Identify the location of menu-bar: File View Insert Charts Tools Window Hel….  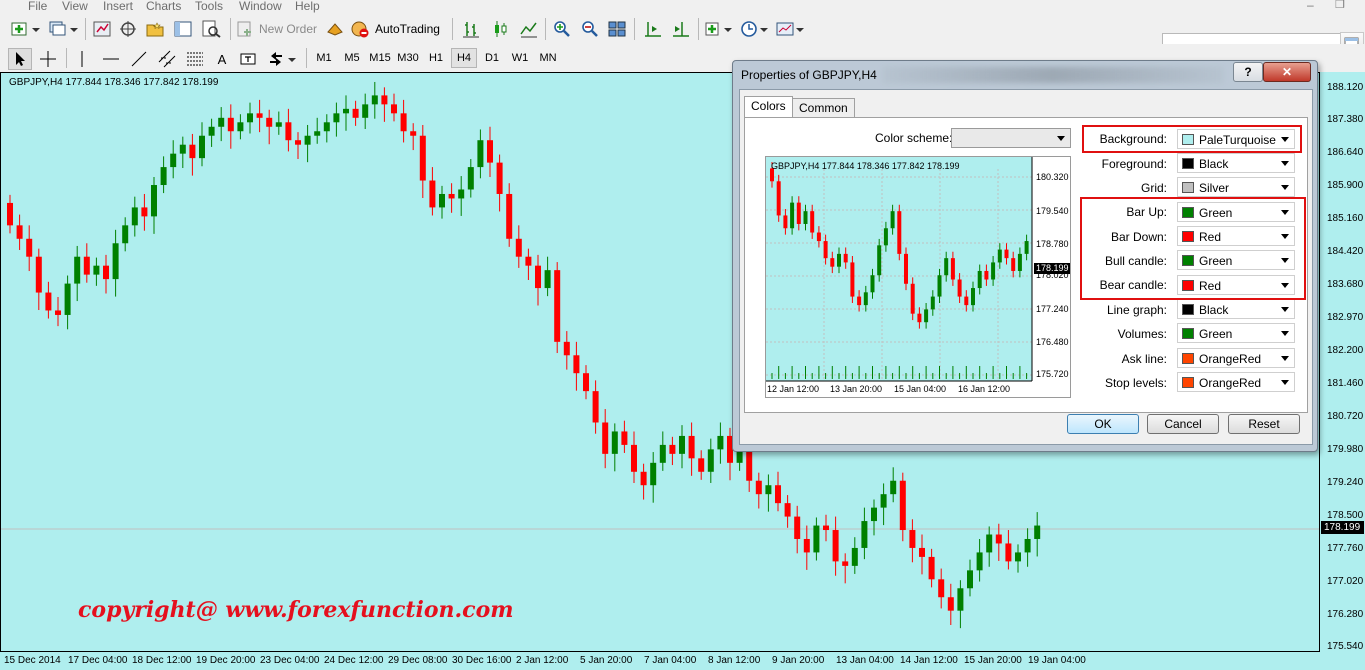
(682, 7).